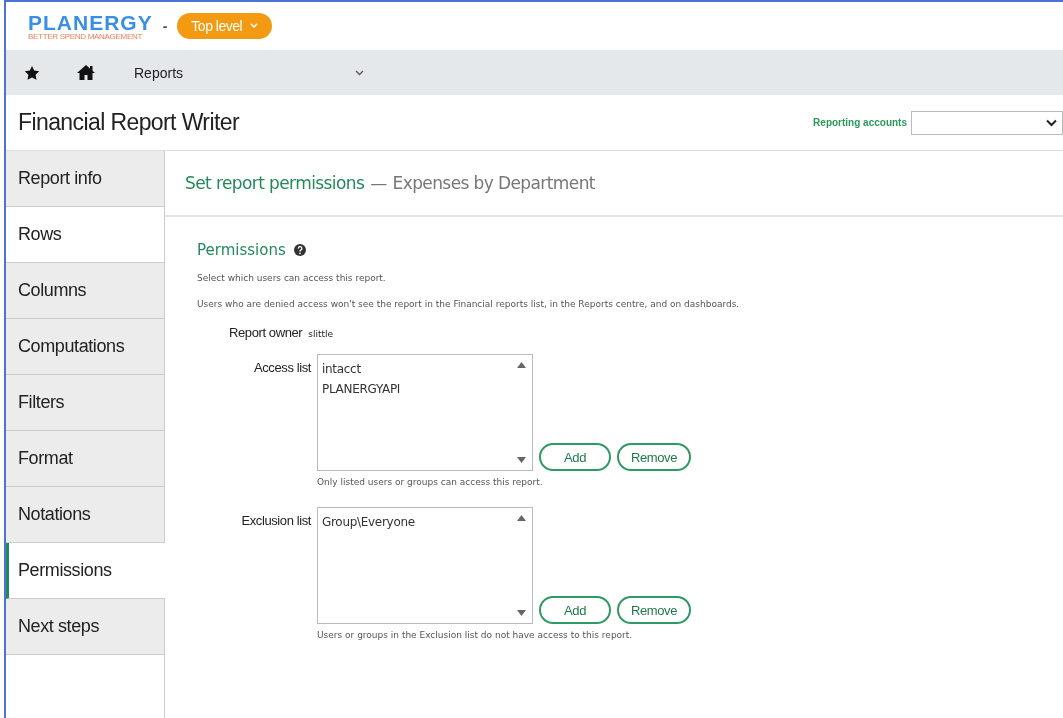 This screenshot has width=1063, height=718. What do you see at coordinates (276, 521) in the screenshot?
I see `field-label: Exclusion list` at bounding box center [276, 521].